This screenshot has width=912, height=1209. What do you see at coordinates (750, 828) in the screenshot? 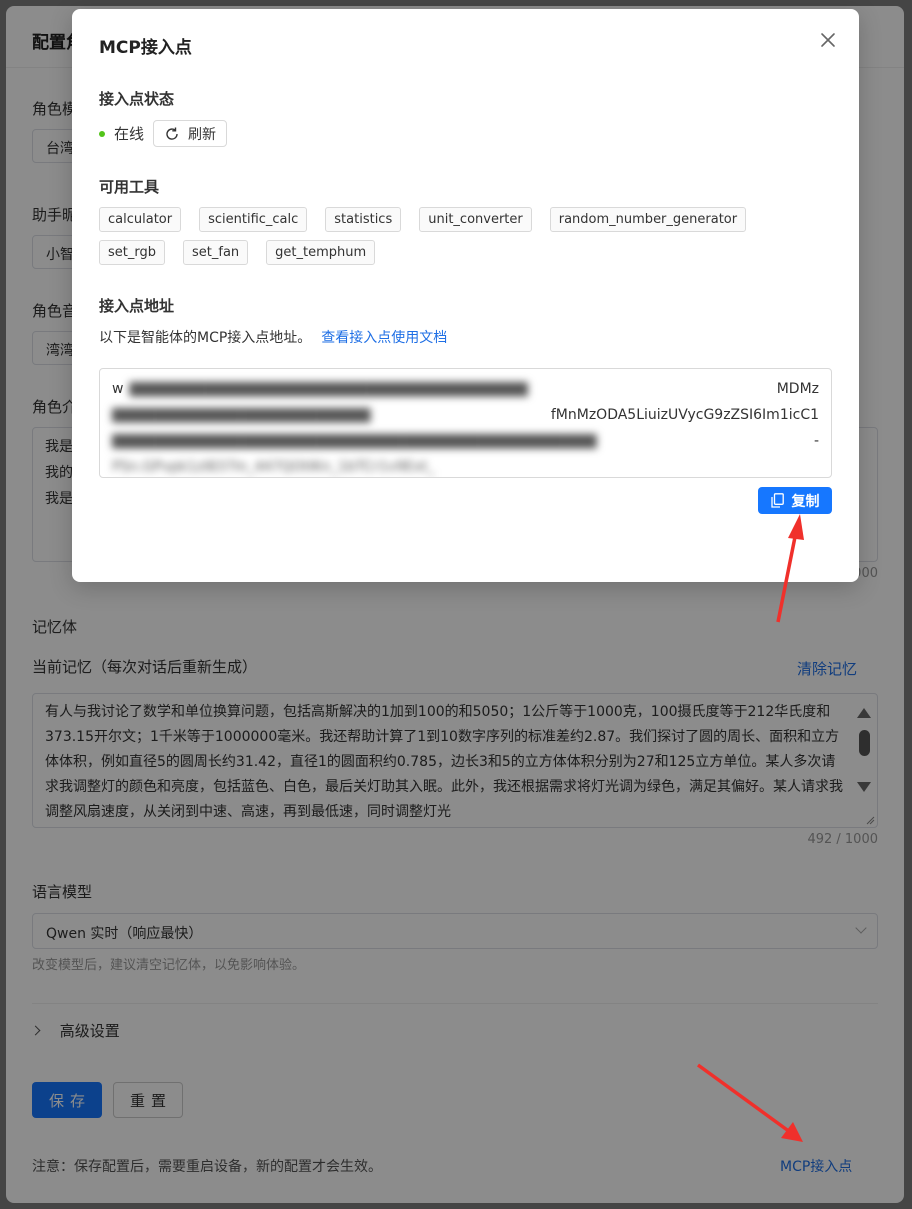
I see `annotation-arrows` at bounding box center [750, 828].